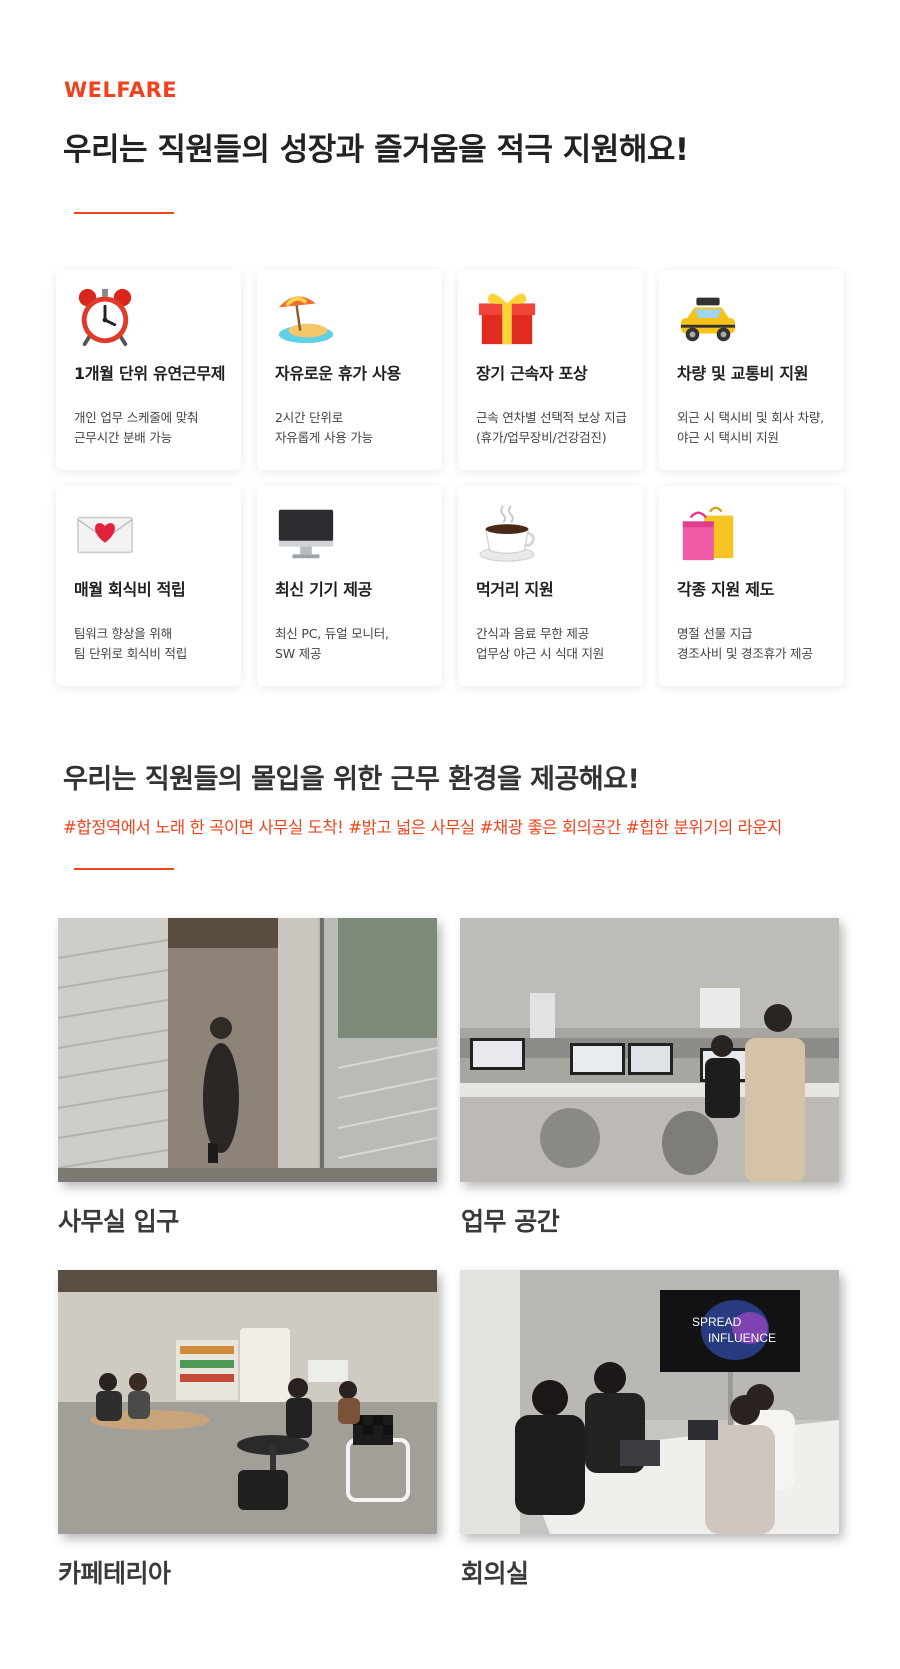 The height and width of the screenshot is (1669, 900). What do you see at coordinates (715, 633) in the screenshot?
I see `benefit-desc-line: 명절 선물 지급` at bounding box center [715, 633].